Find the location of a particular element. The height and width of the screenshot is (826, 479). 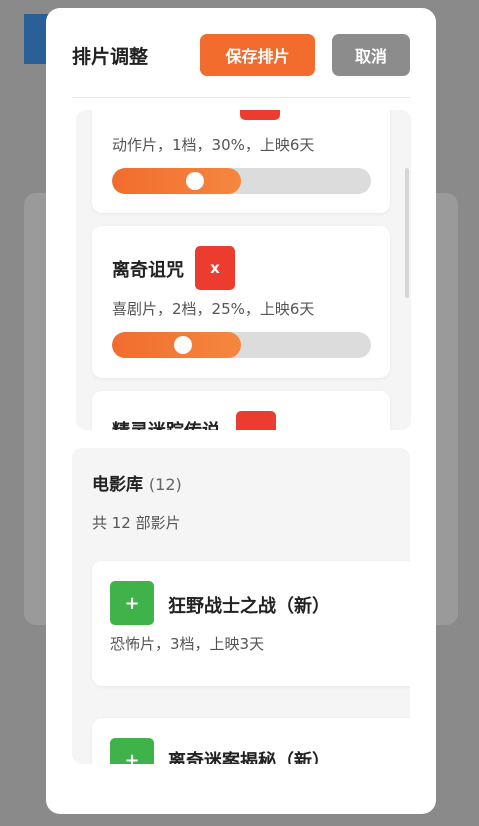

remove-movie-button: x is located at coordinates (215, 268).